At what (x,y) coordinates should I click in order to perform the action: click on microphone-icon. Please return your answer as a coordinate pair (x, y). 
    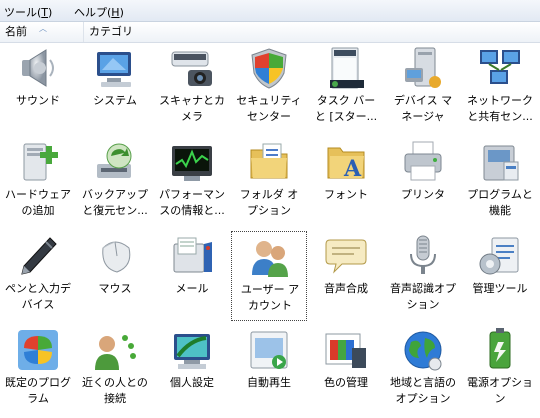
    Looking at the image, I should click on (423, 256).